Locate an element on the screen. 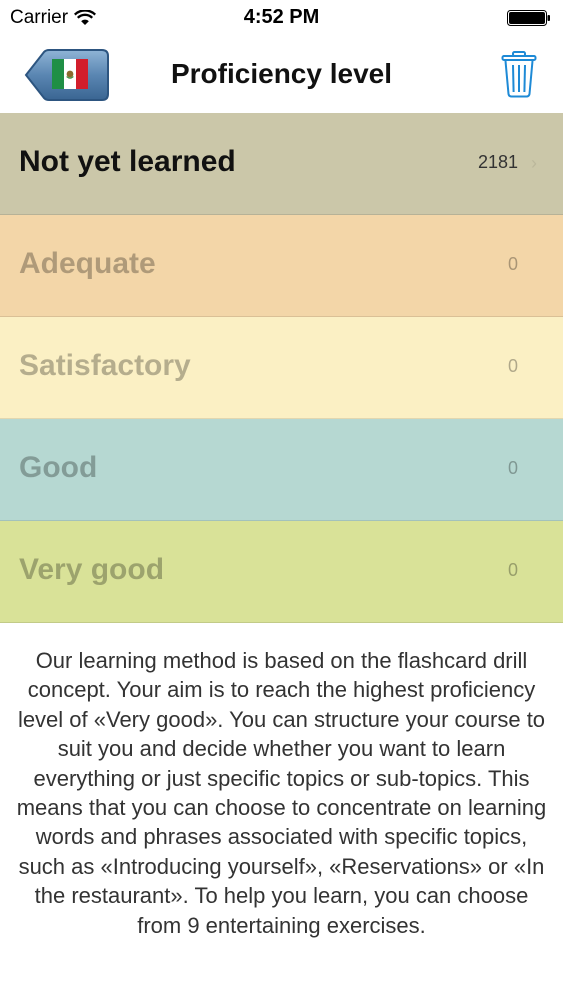  level-row-adequate: Adequate 0 is located at coordinates (281, 266).